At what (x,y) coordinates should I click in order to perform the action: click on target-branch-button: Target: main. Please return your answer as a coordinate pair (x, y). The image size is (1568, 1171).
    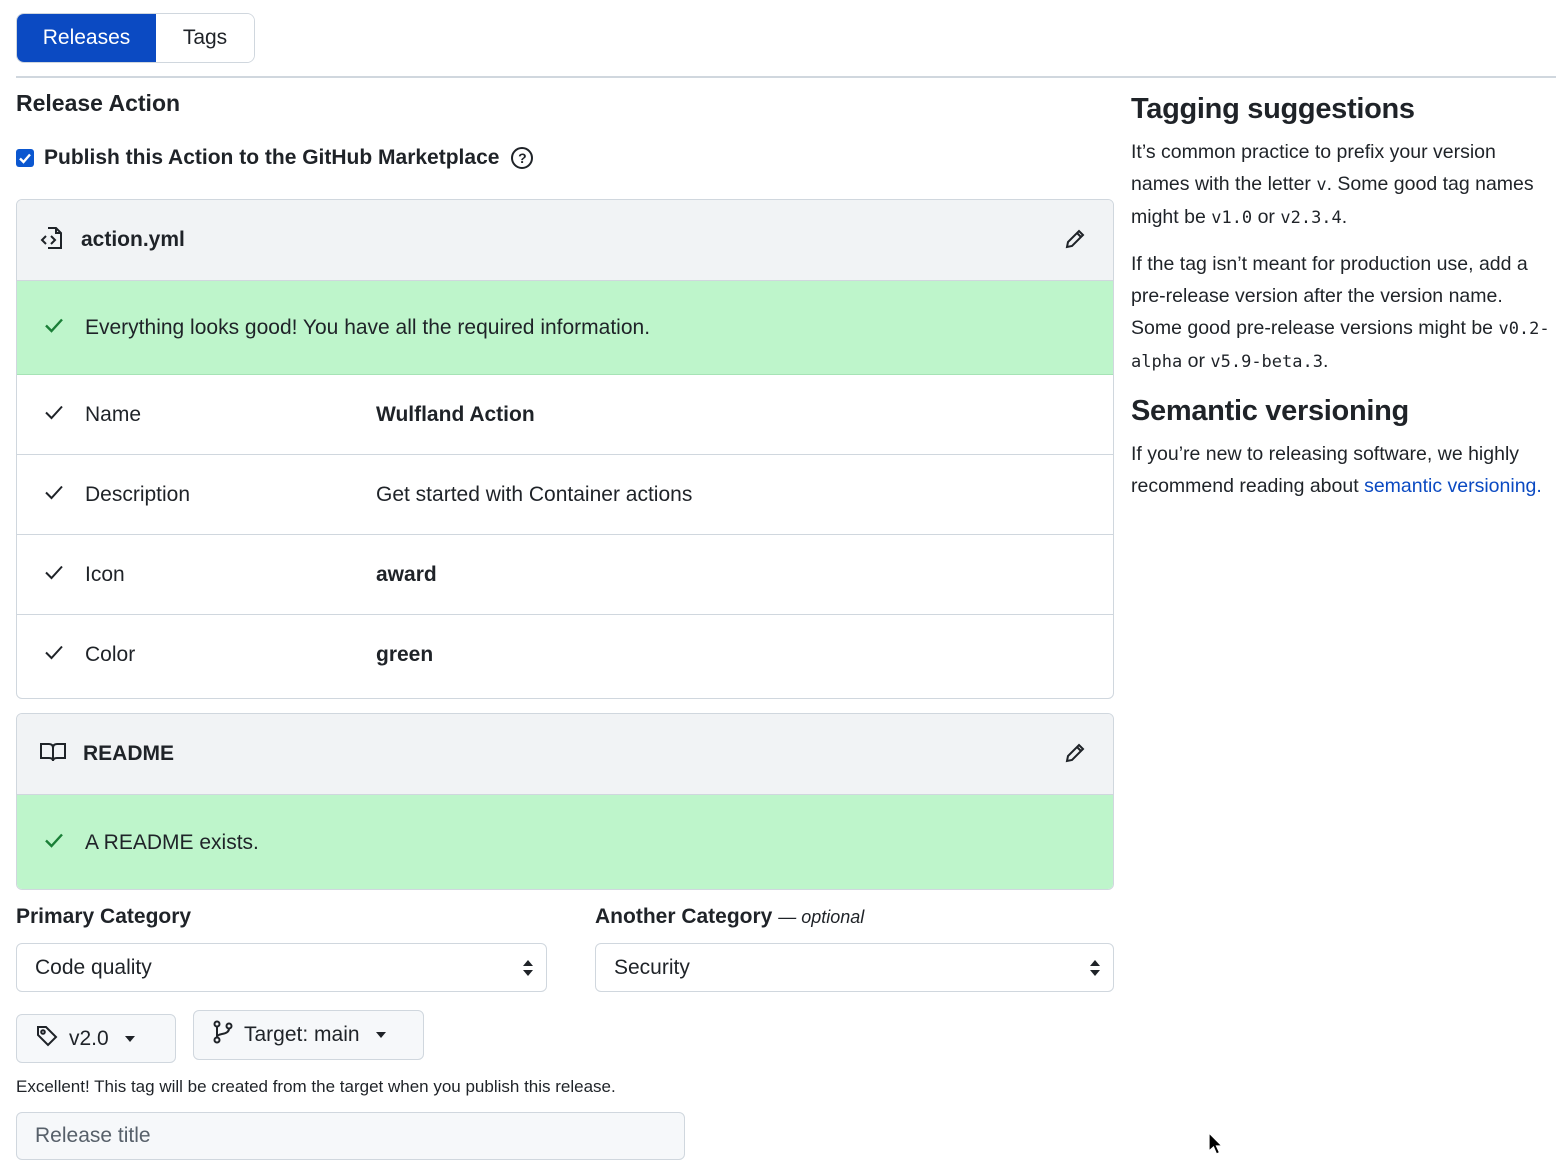
    Looking at the image, I should click on (308, 1035).